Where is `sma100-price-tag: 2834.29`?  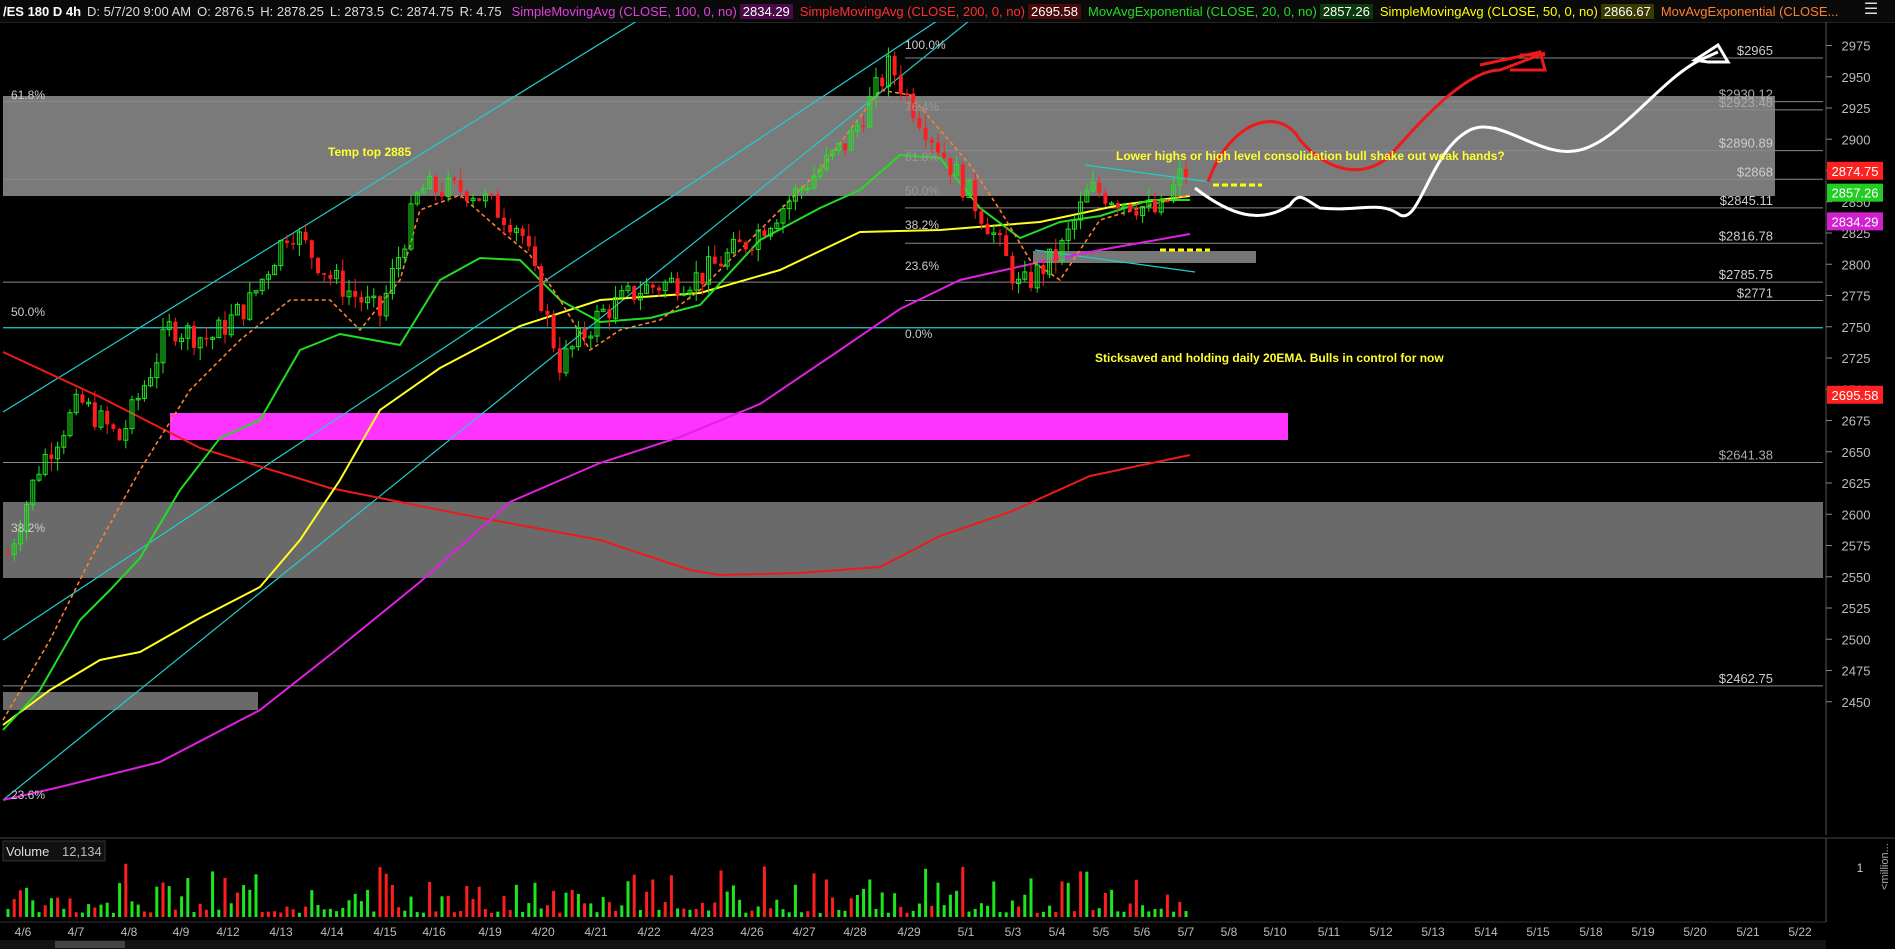 sma100-price-tag: 2834.29 is located at coordinates (1855, 221).